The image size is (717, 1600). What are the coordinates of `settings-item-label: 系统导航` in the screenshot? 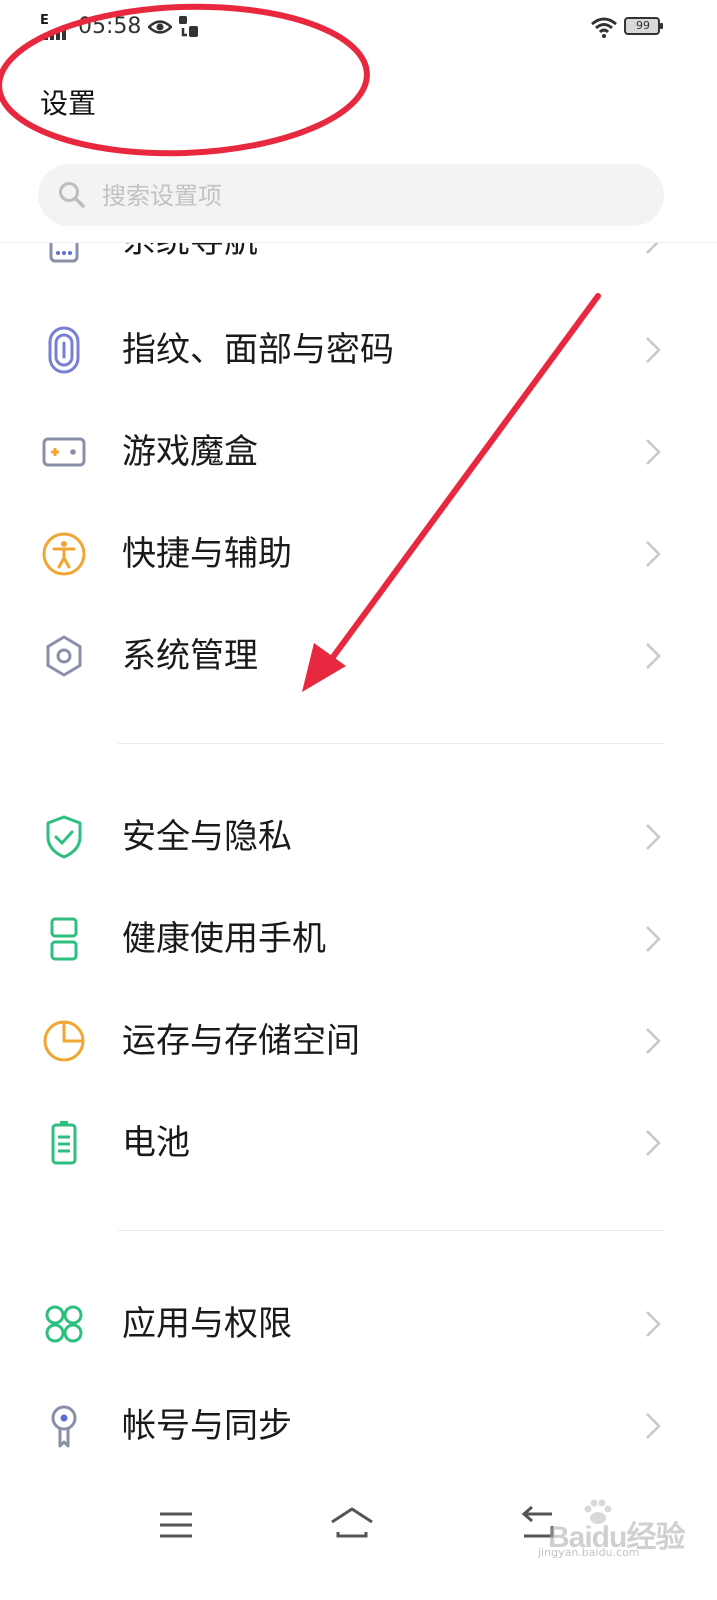 It's located at (190, 252).